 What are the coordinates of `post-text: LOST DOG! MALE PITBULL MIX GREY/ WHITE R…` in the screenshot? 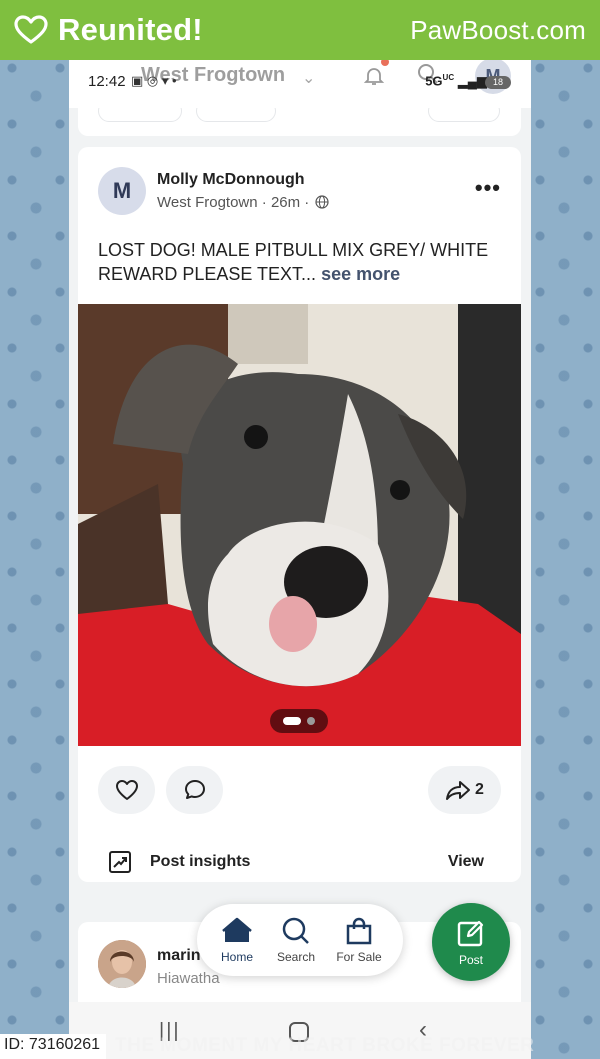 It's located at (303, 262).